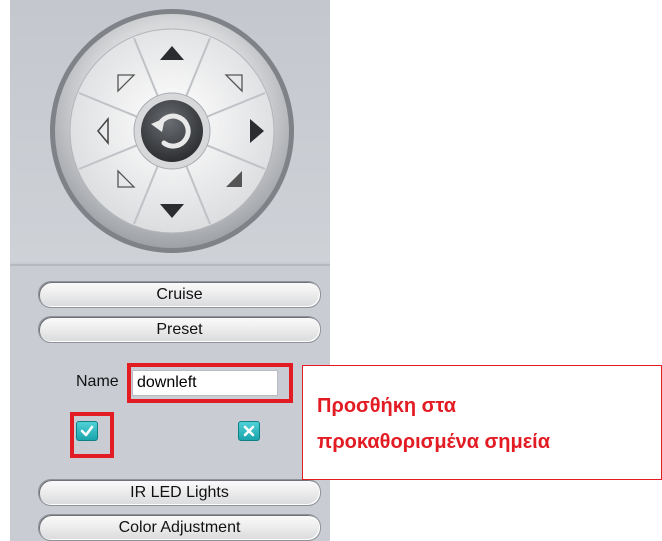 The width and height of the screenshot is (662, 541). I want to click on close-icon, so click(249, 431).